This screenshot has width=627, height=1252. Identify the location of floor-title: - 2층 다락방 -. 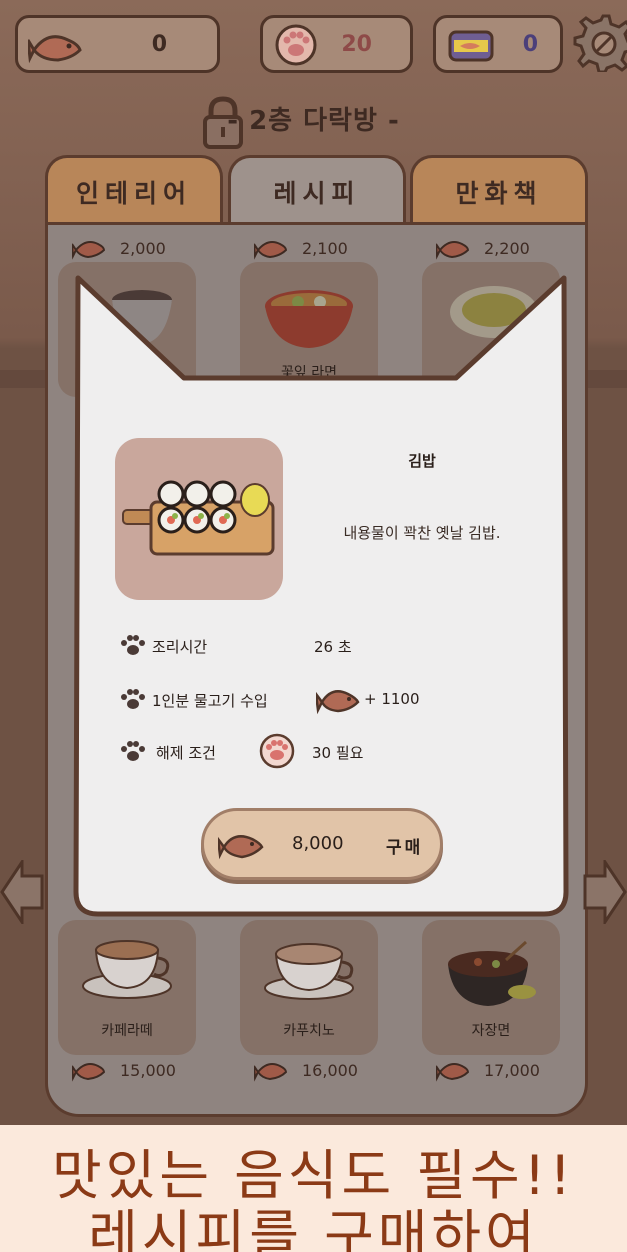
(313, 121).